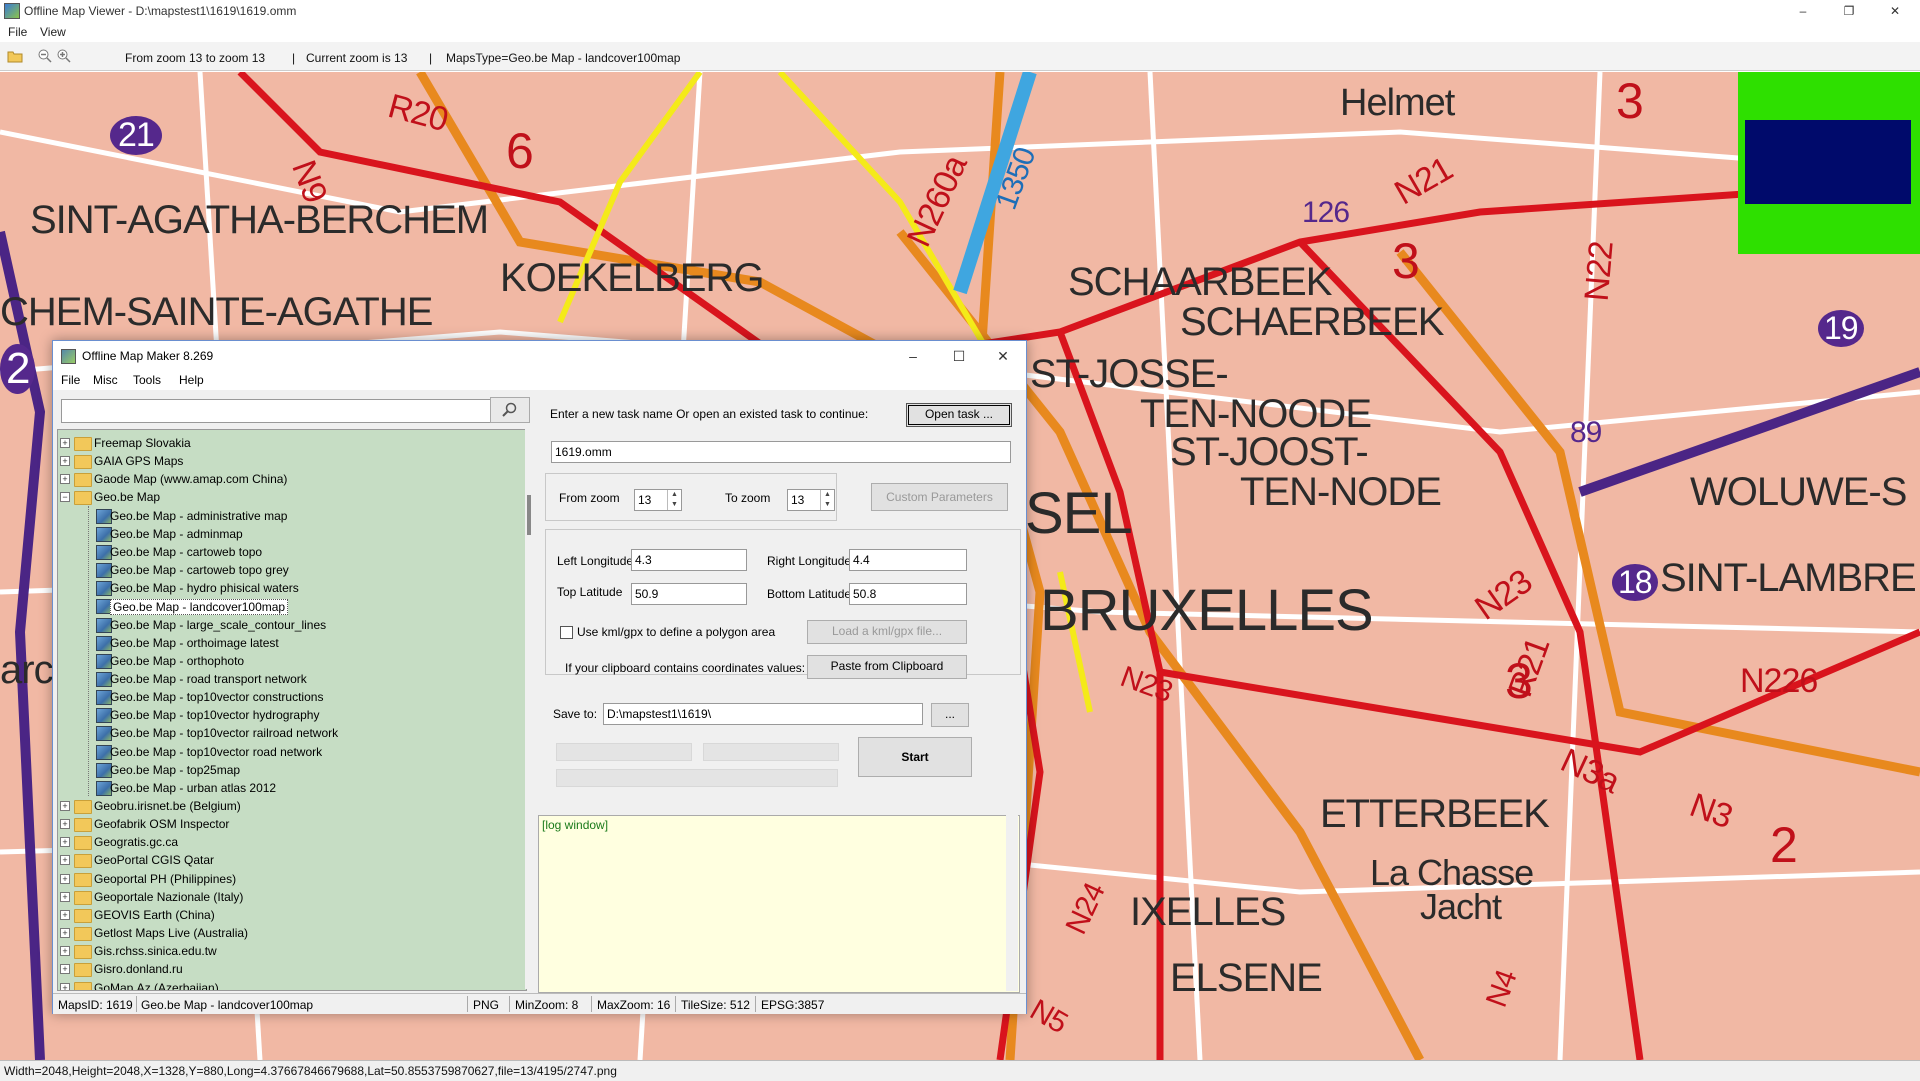 The image size is (1920, 1081). I want to click on tree-item: + Getlost Maps Live (Australia), so click(292, 933).